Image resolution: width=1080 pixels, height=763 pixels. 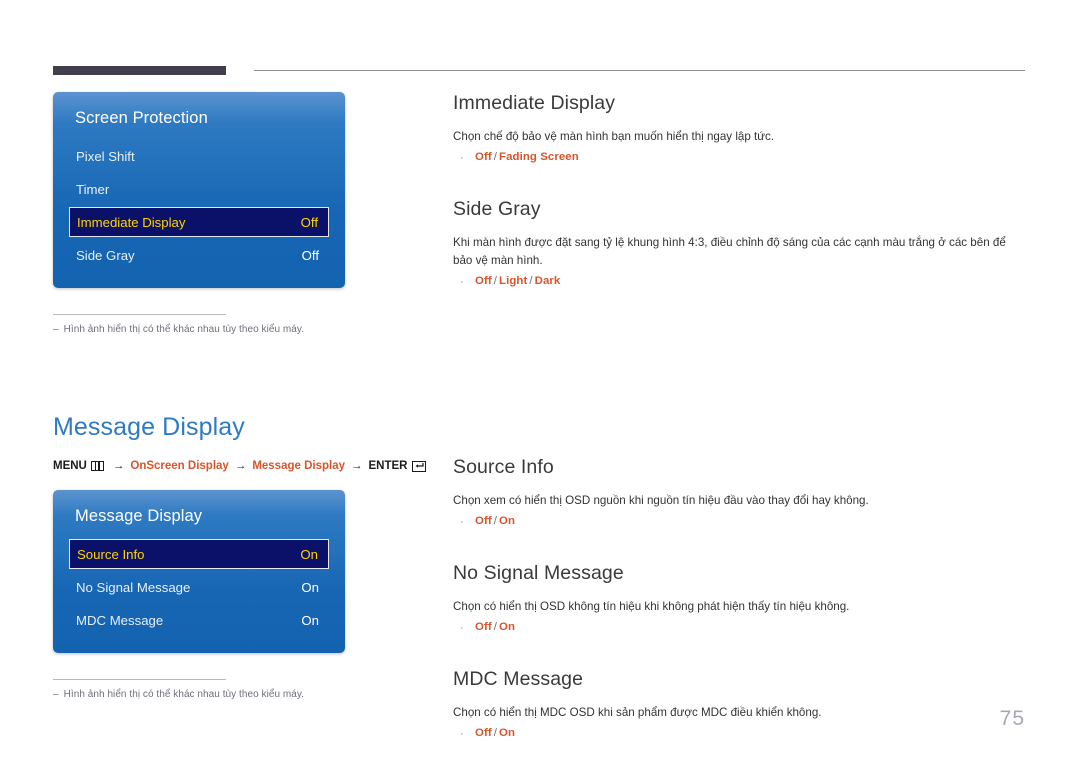 I want to click on osd-row: Side Gray Off, so click(x=199, y=255).